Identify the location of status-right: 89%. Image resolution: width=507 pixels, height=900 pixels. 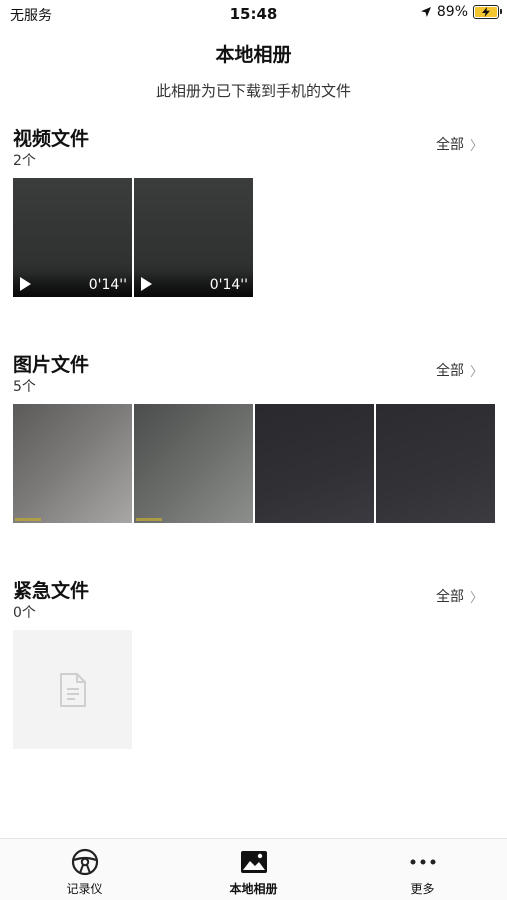
(461, 12).